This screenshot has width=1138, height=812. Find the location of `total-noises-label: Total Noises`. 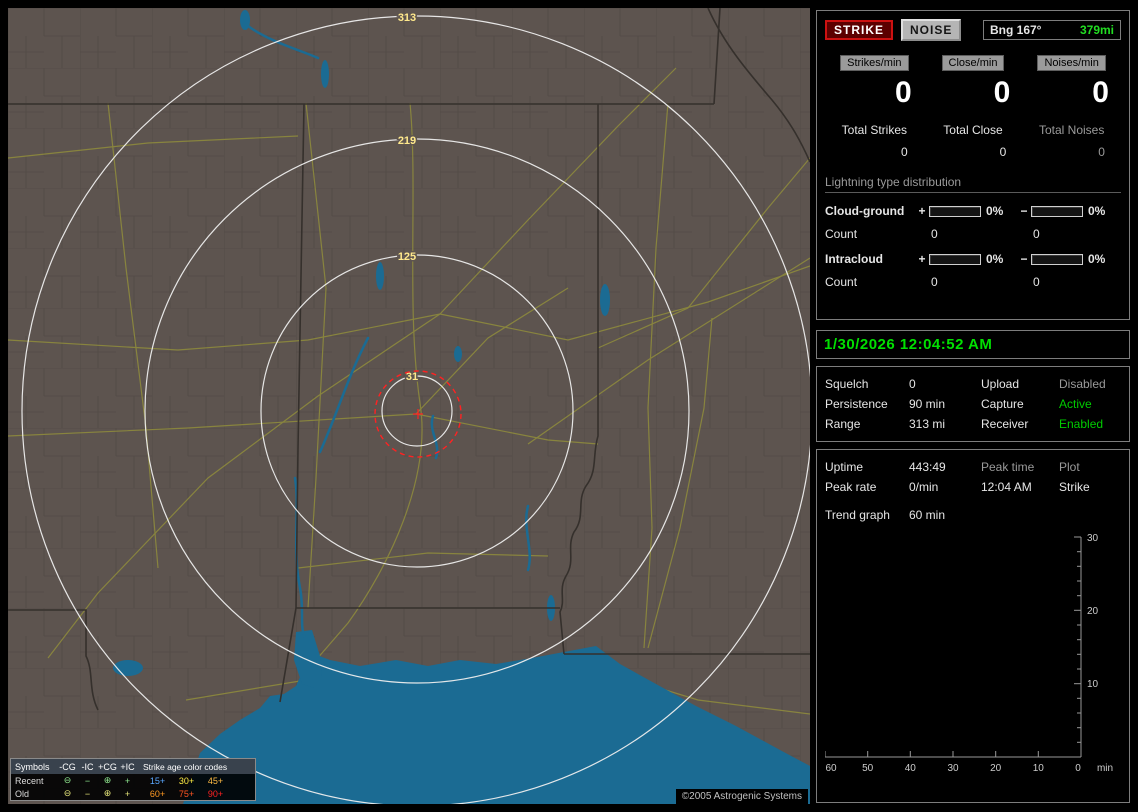

total-noises-label: Total Noises is located at coordinates (1071, 130).